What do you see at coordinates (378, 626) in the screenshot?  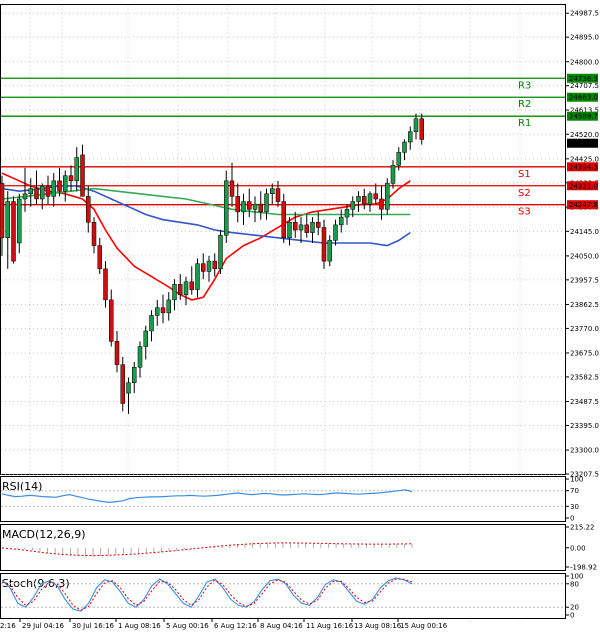 I see `x-tick-label: 13 Aug 08:16` at bounding box center [378, 626].